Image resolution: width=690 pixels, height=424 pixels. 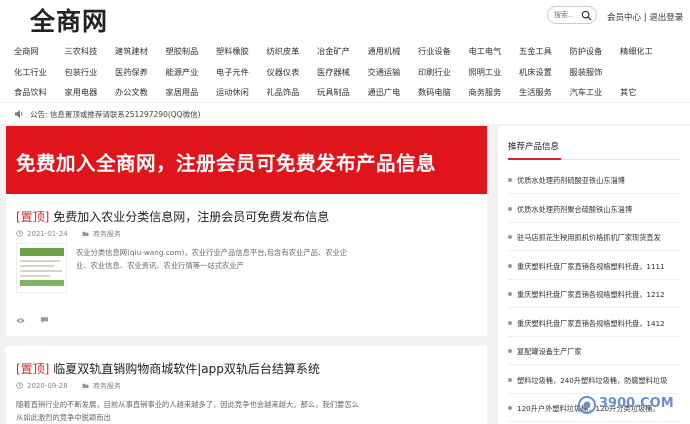 What do you see at coordinates (534, 147) in the screenshot?
I see `sidebar-title: 推荐产品信息` at bounding box center [534, 147].